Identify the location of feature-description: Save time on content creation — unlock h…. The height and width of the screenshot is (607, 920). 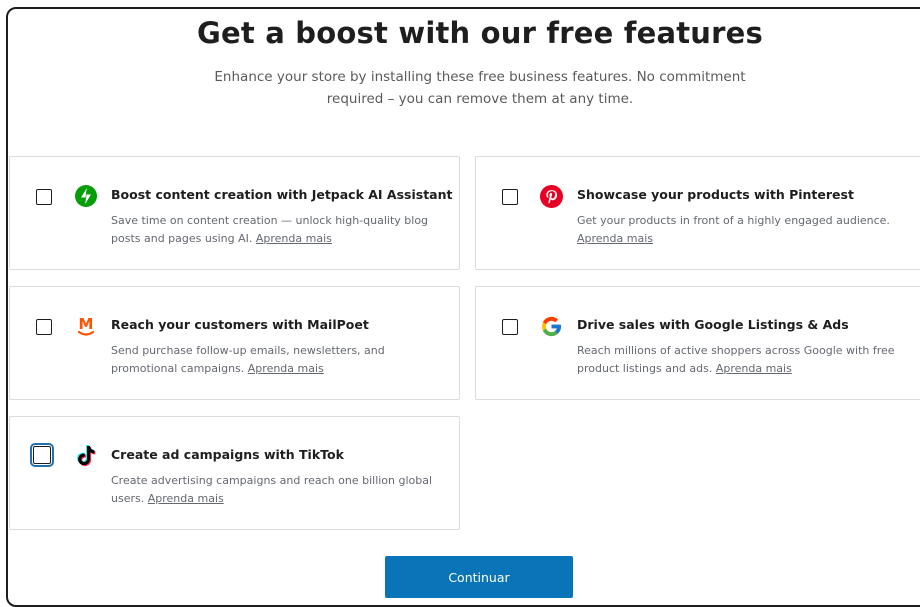
(270, 229).